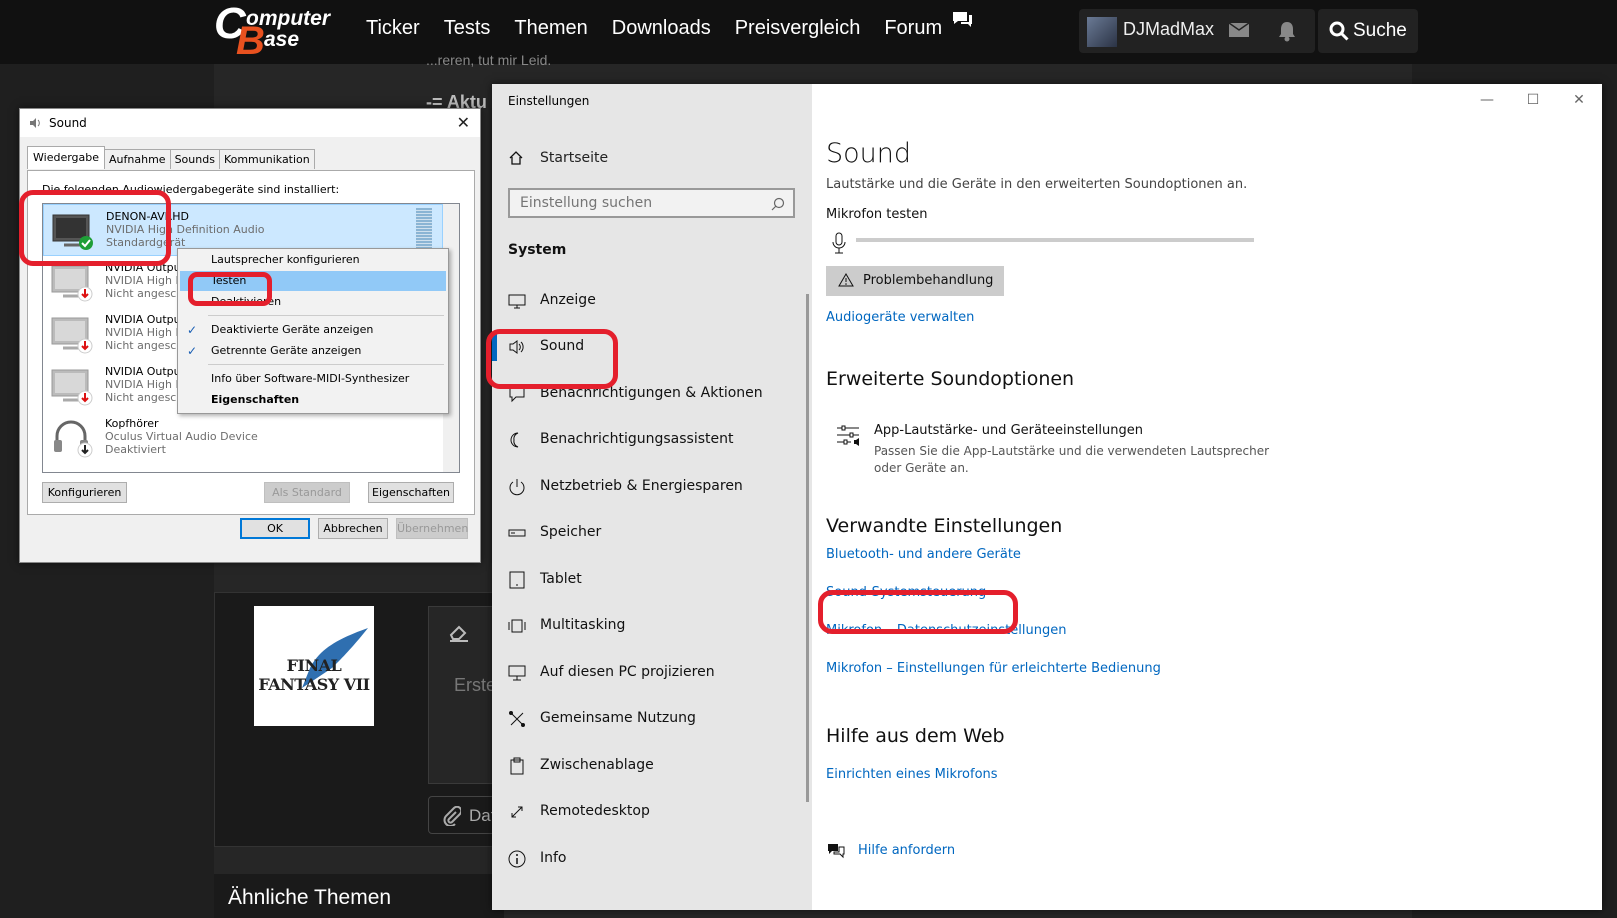 This screenshot has height=918, width=1617. I want to click on close-icon: ✕, so click(463, 122).